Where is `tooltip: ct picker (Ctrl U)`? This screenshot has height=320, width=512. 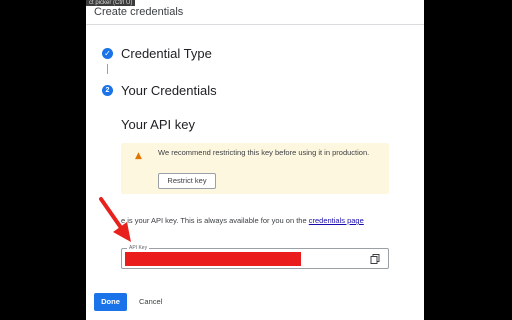
tooltip: ct picker (Ctrl U) is located at coordinates (111, 3).